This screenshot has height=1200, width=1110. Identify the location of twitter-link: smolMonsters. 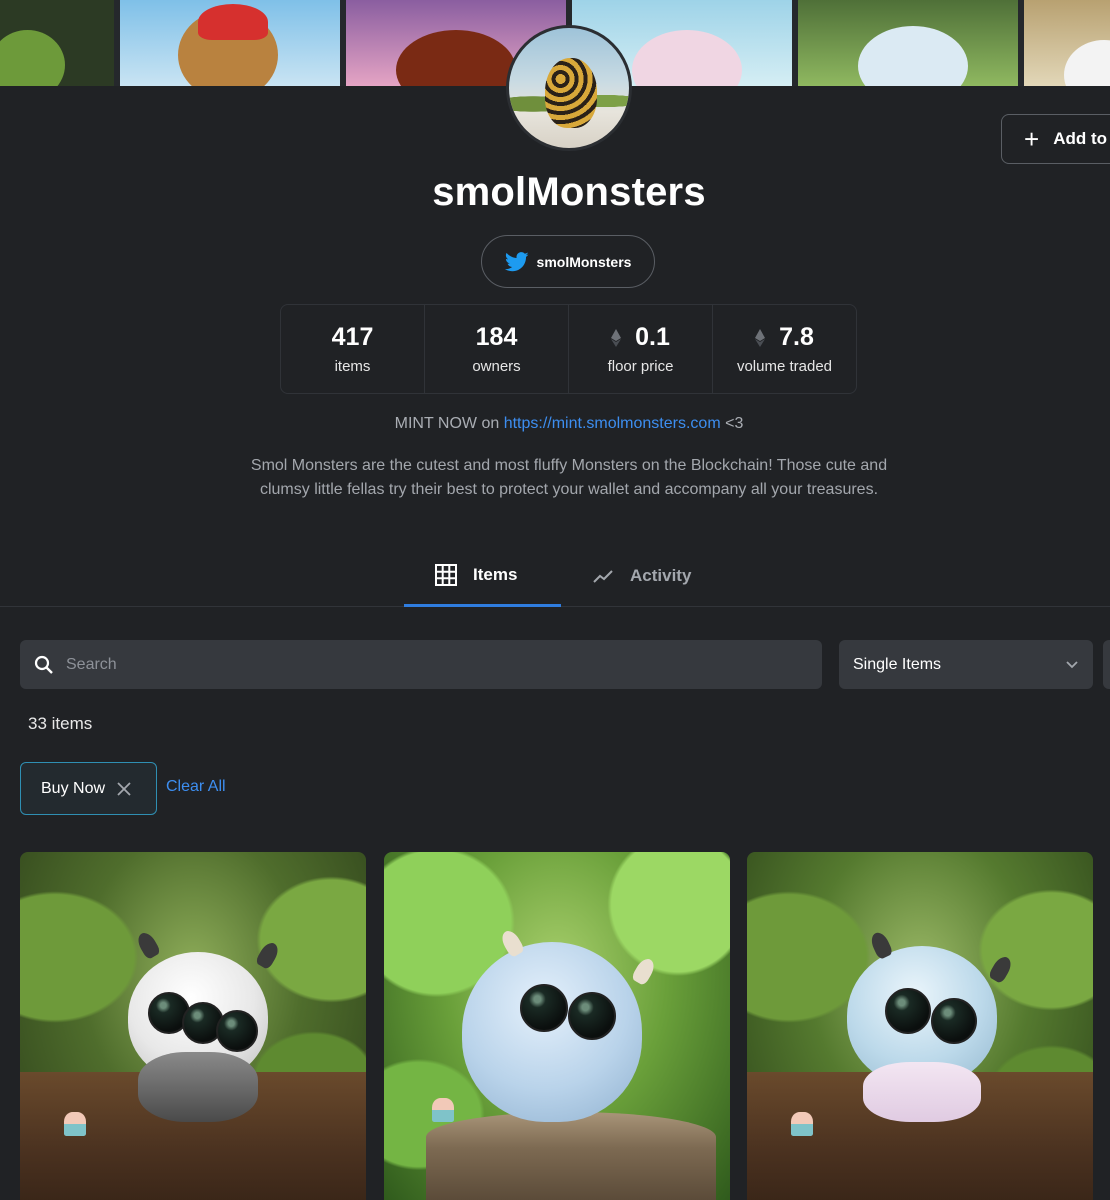
(568, 261).